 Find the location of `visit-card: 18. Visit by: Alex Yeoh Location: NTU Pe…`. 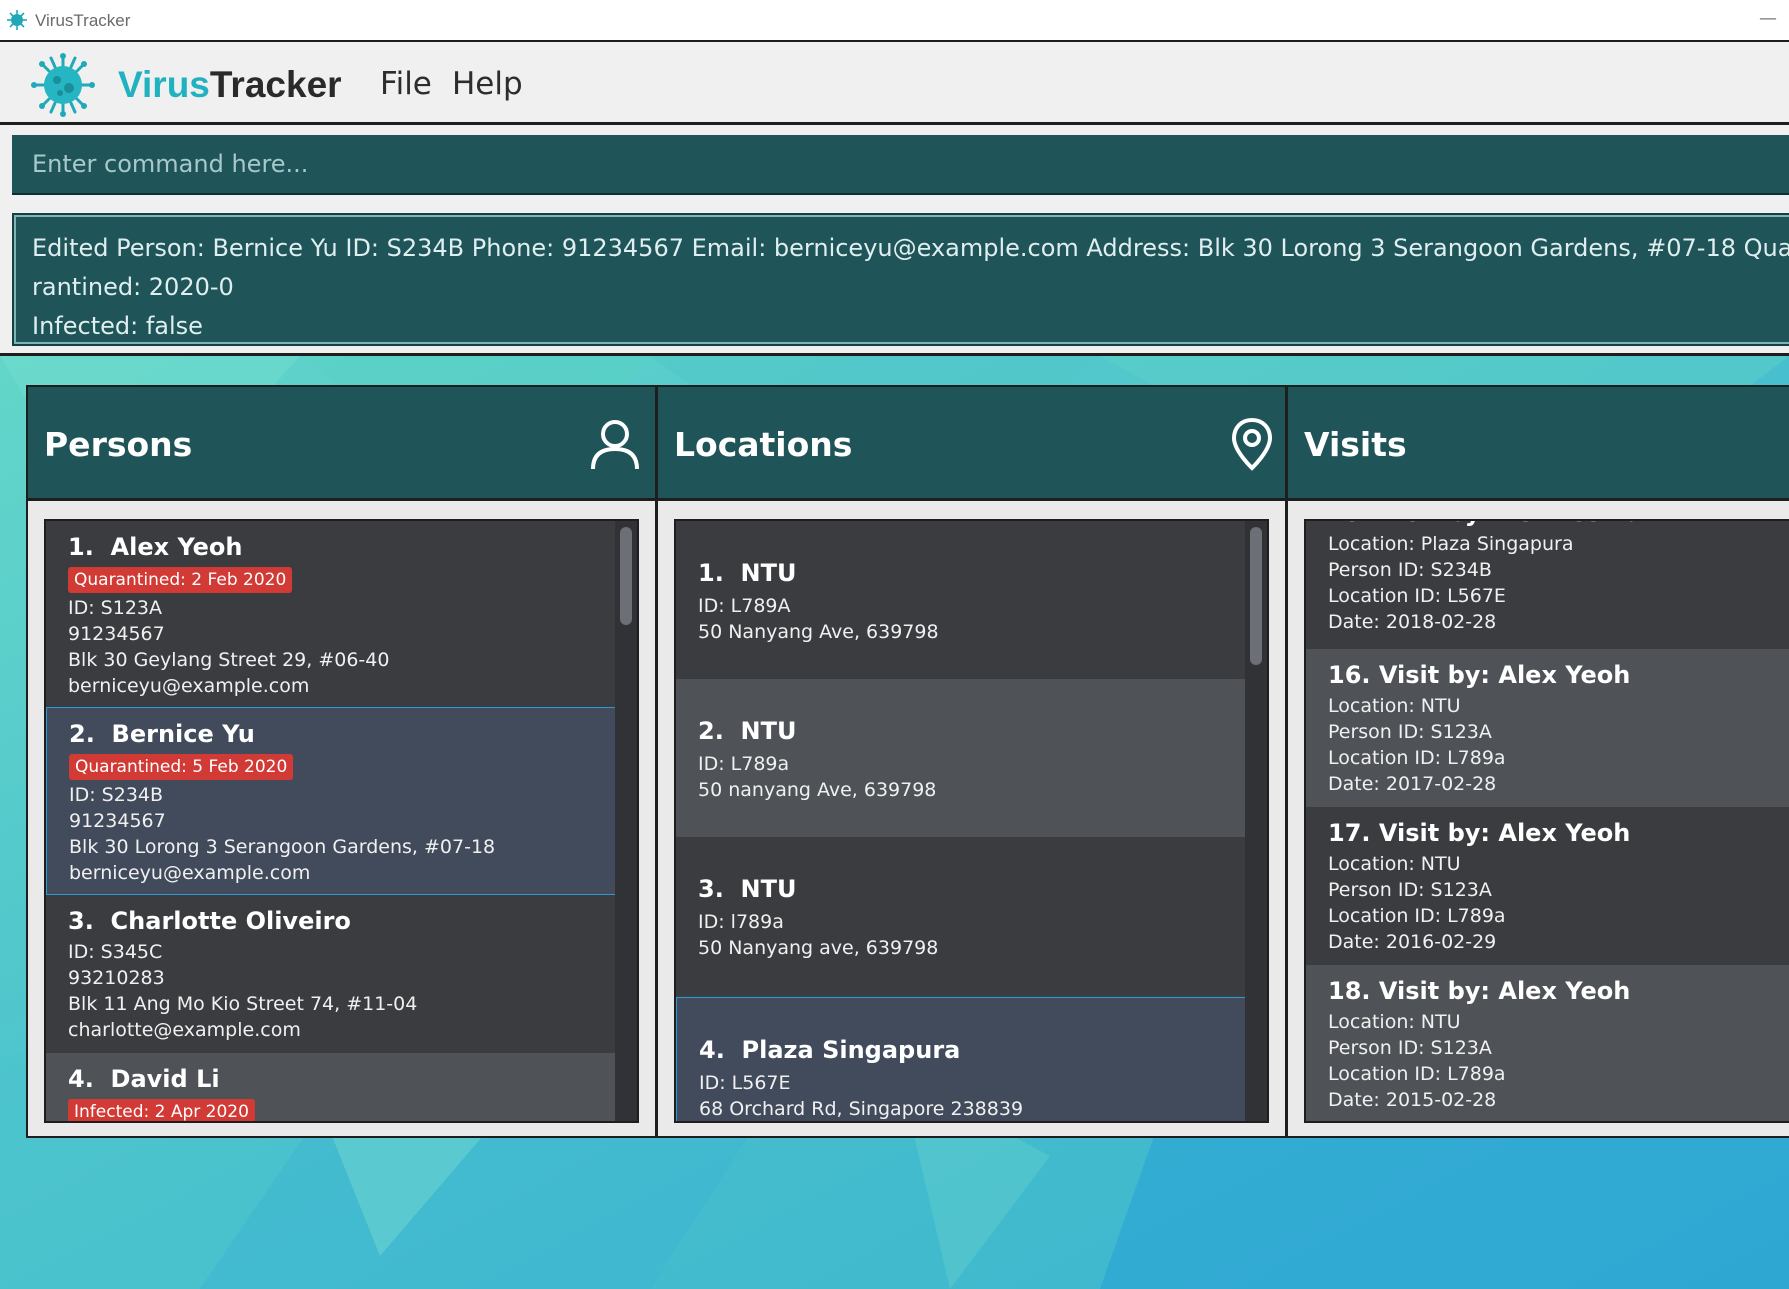

visit-card: 18. Visit by: Alex Yeoh Location: NTU Pe… is located at coordinates (1547, 1043).